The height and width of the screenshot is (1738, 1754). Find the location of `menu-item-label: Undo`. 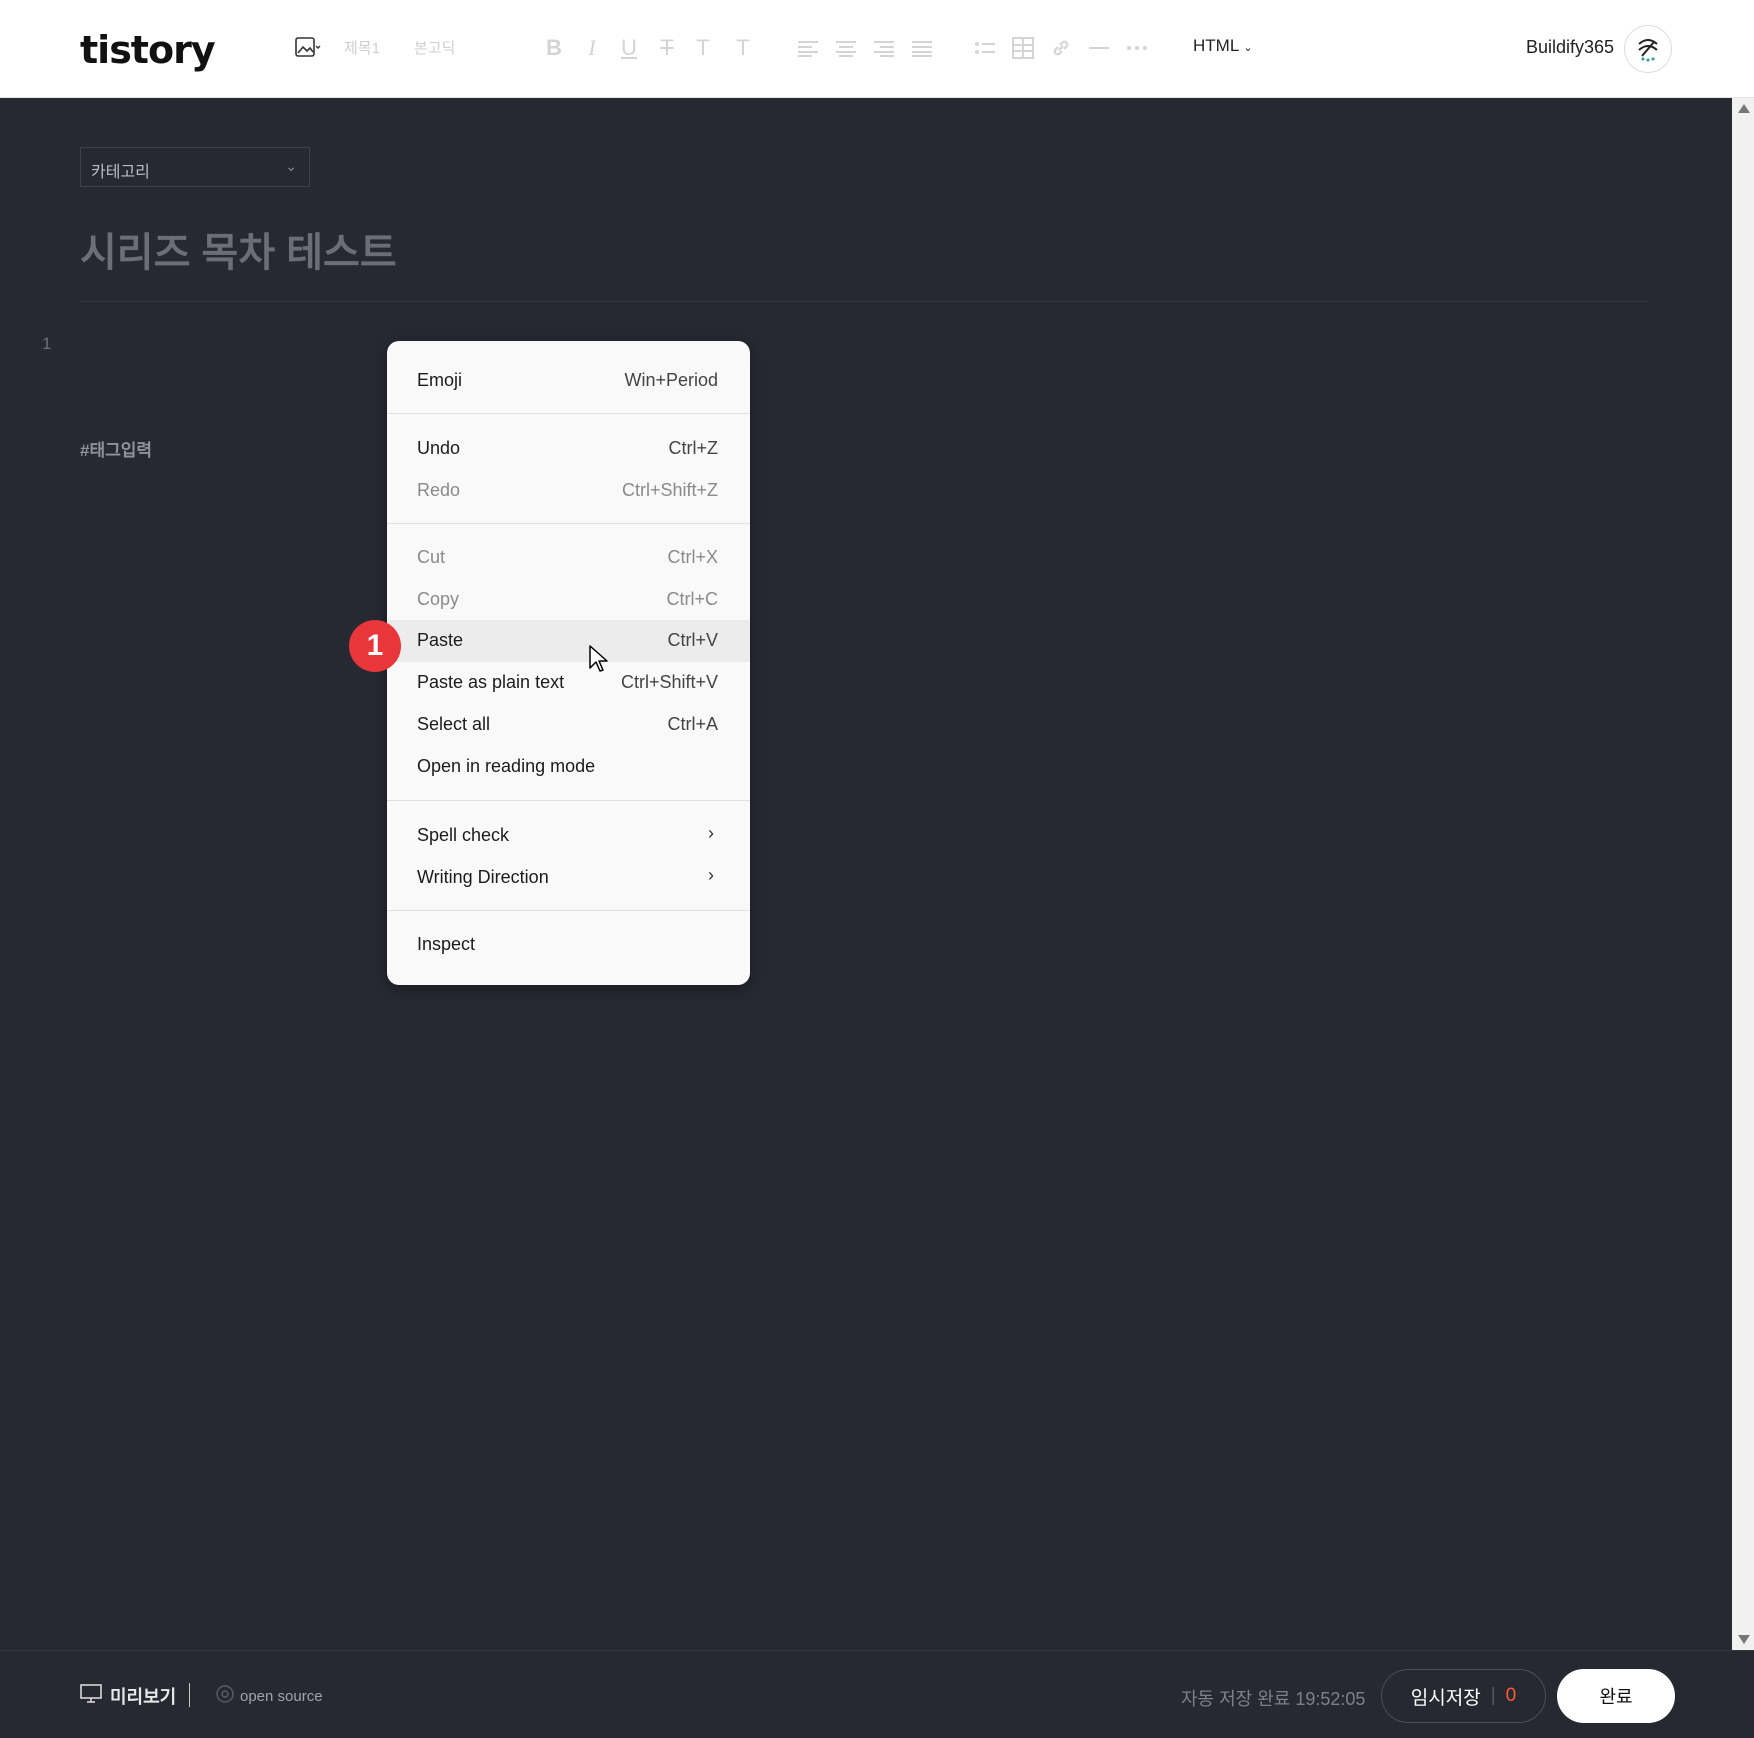

menu-item-label: Undo is located at coordinates (439, 448).